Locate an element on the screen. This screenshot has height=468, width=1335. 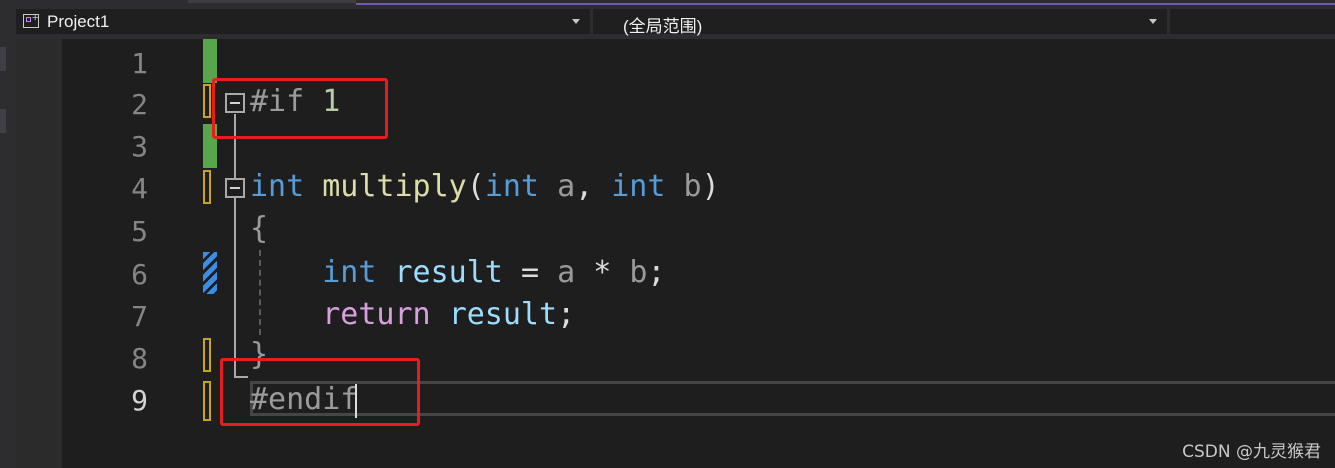
line-number: 3 is located at coordinates (139, 146).